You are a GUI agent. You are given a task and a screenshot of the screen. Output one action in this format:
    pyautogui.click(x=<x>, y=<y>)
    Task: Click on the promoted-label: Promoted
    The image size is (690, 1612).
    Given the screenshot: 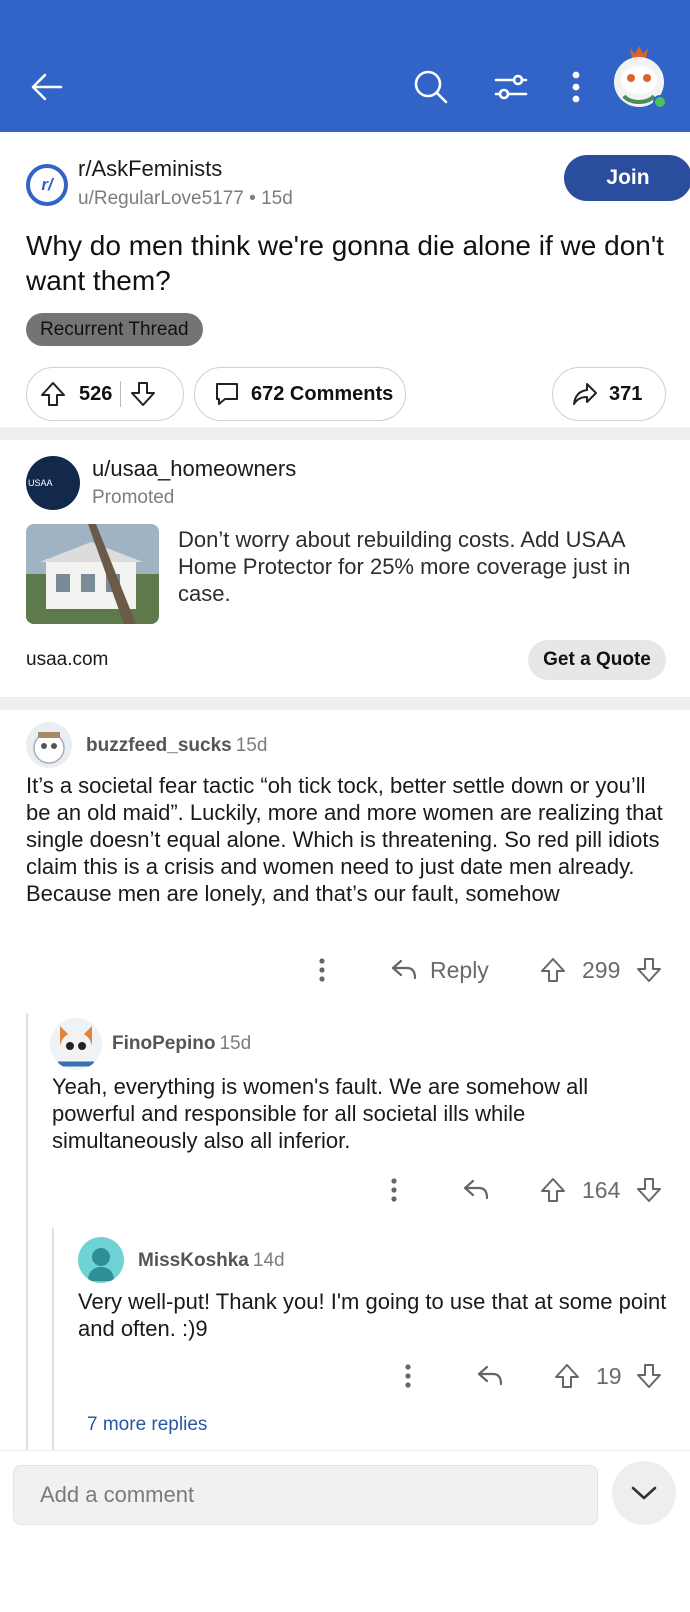 What is the action you would take?
    pyautogui.click(x=133, y=497)
    